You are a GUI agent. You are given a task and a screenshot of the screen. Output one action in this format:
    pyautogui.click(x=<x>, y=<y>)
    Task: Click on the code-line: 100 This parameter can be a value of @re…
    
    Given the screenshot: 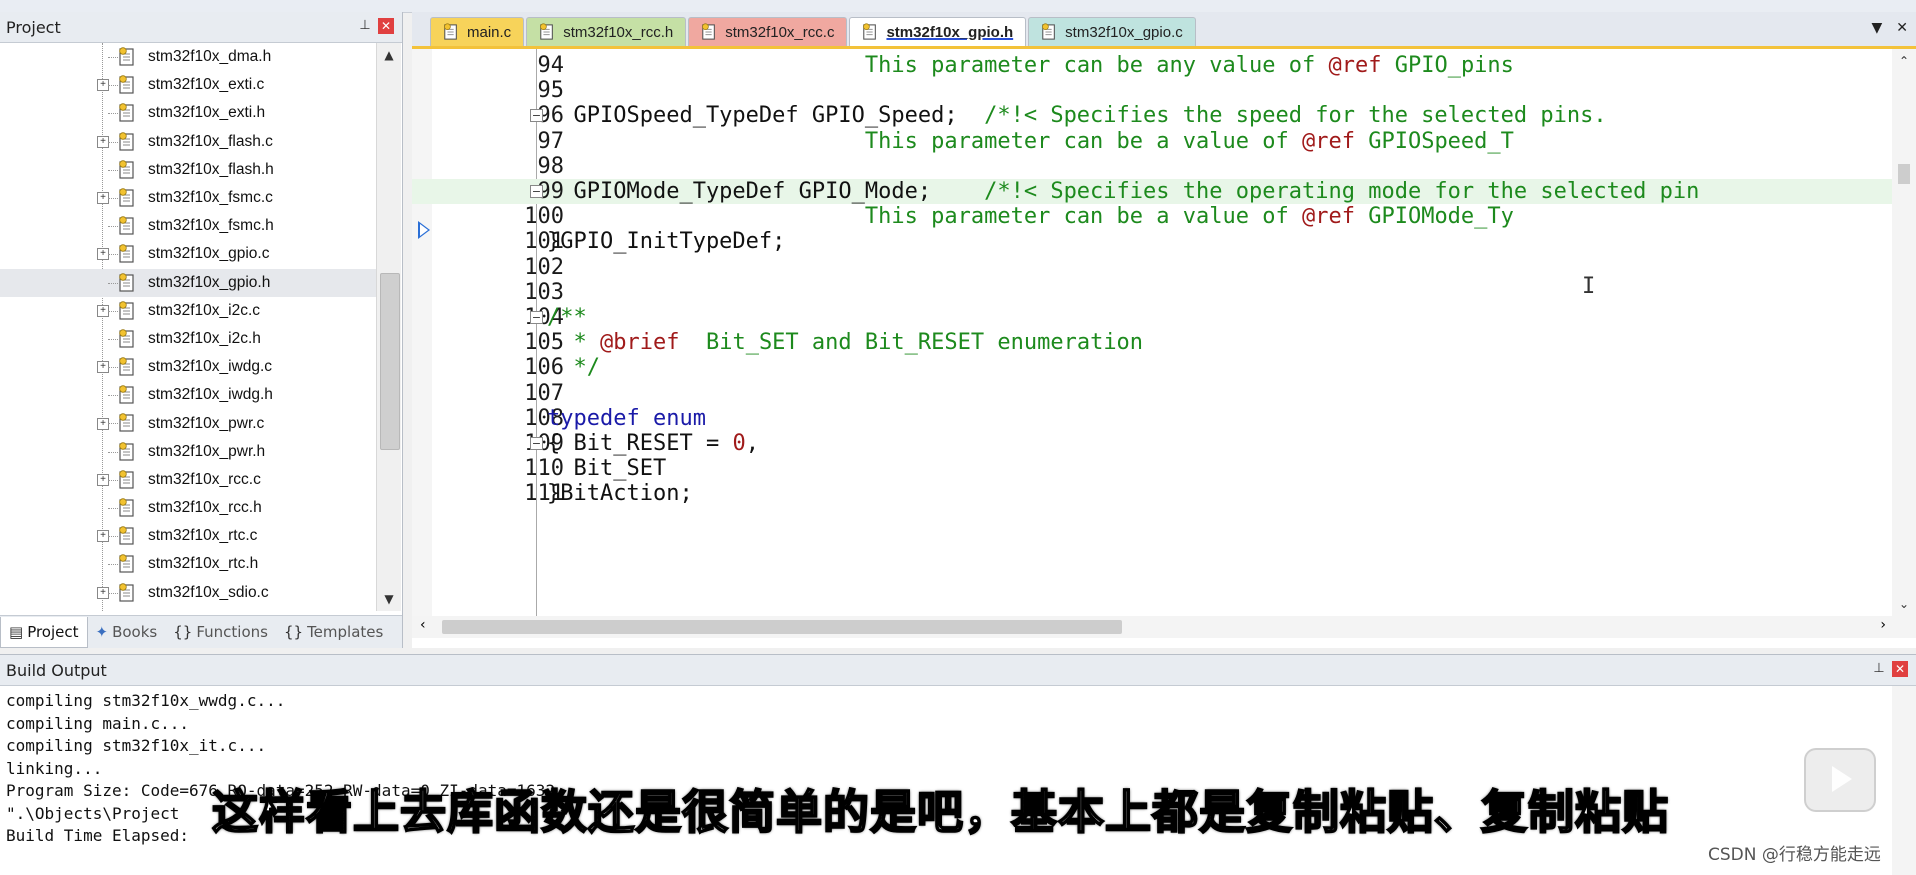 What is the action you would take?
    pyautogui.click(x=1152, y=216)
    